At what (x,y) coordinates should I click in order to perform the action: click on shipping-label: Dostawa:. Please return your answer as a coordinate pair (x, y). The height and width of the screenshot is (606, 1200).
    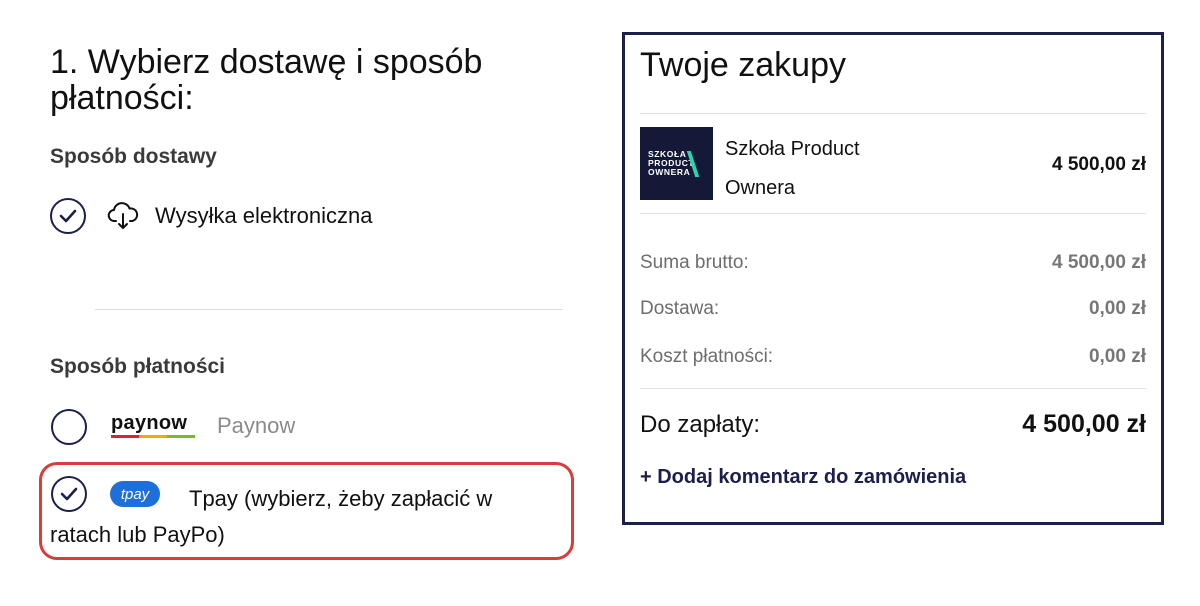
    Looking at the image, I should click on (680, 308).